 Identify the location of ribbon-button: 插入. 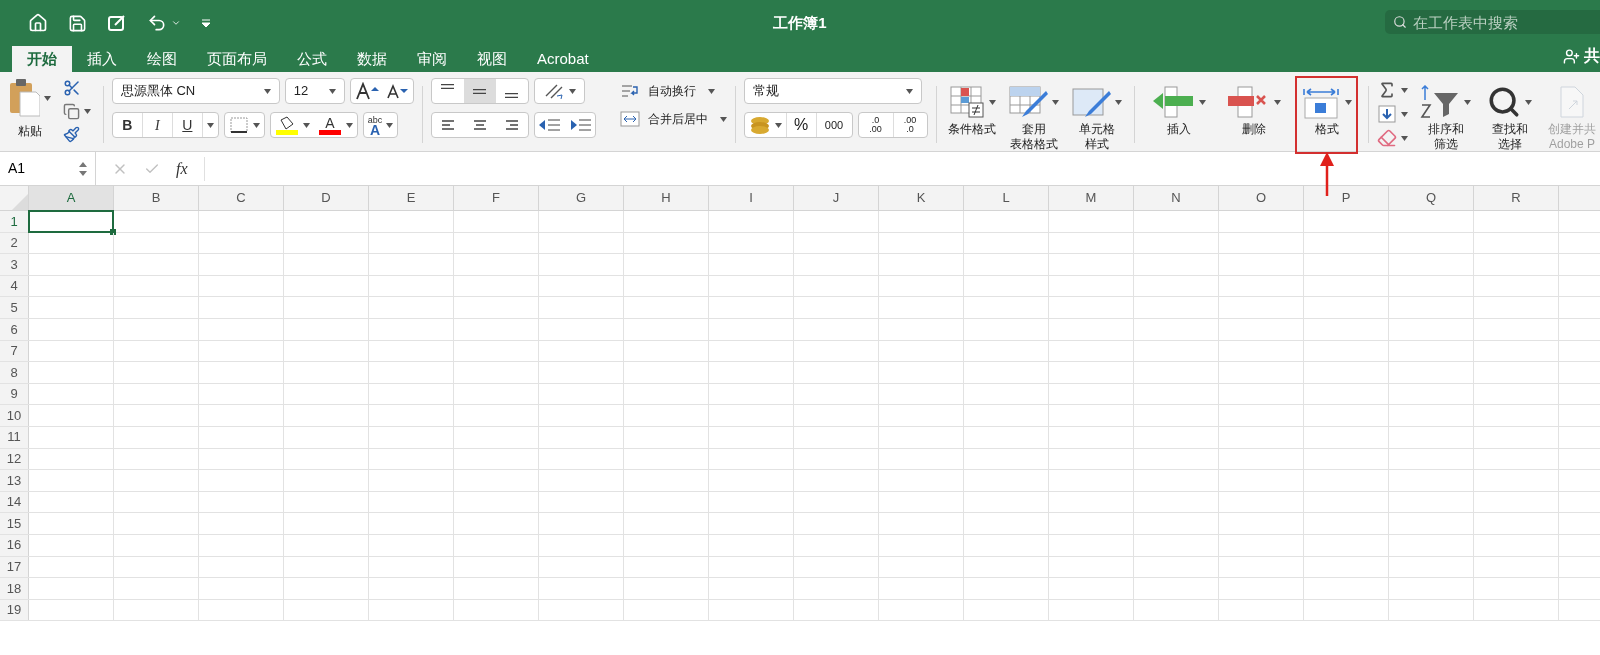
(1179, 115).